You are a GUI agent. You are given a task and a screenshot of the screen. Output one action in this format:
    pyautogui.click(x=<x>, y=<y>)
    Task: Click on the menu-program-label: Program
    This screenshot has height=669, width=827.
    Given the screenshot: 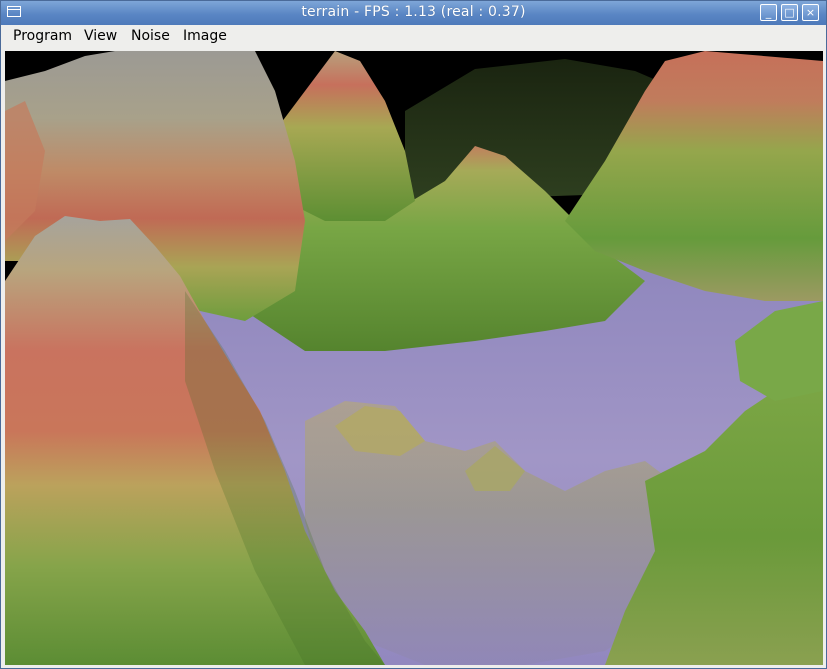 What is the action you would take?
    pyautogui.click(x=43, y=36)
    